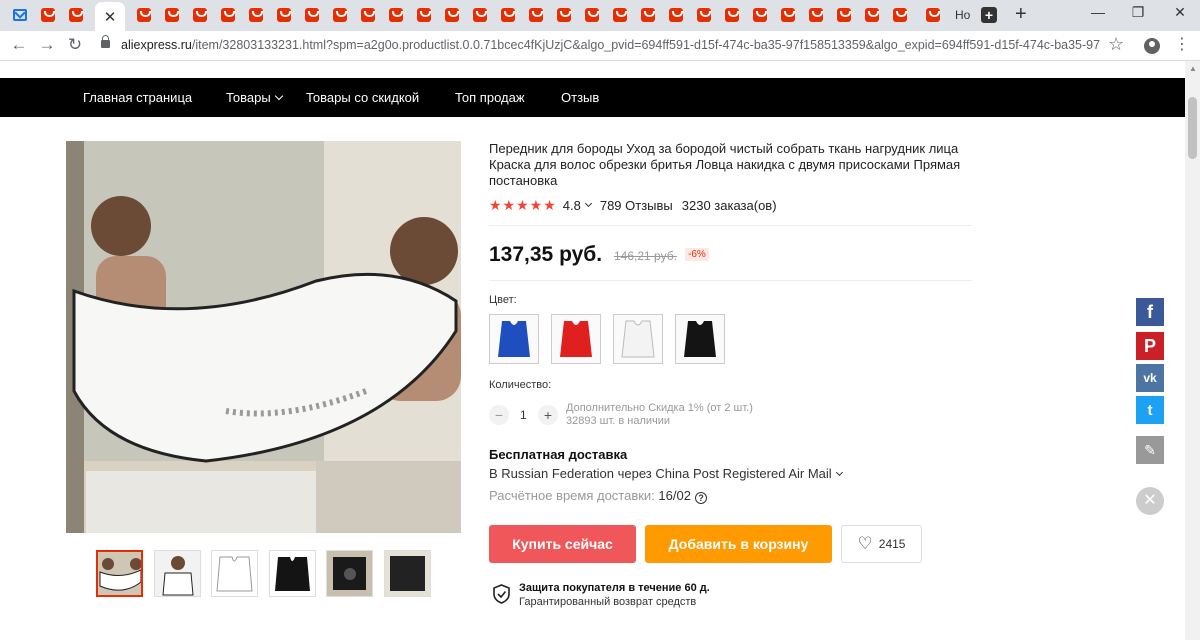 This screenshot has height=640, width=1200. Describe the element at coordinates (636, 205) in the screenshot. I see `reviews-link: 789 Отзывы` at that location.